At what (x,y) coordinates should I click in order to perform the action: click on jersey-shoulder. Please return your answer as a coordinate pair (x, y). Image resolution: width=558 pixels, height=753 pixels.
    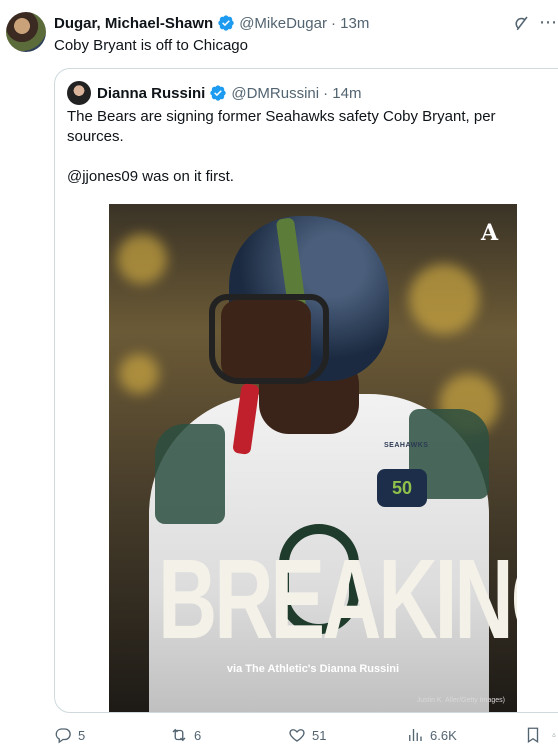
    Looking at the image, I should click on (190, 474).